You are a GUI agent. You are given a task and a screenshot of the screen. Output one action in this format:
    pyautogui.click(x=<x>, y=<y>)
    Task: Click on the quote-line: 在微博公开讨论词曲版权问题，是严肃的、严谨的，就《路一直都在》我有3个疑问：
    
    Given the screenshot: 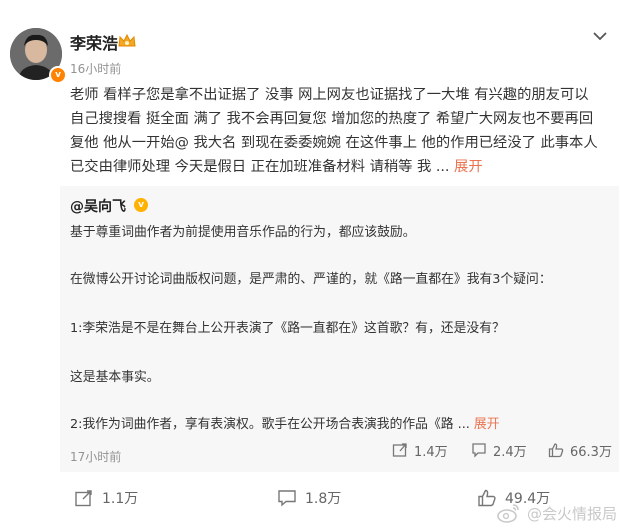 What is the action you would take?
    pyautogui.click(x=311, y=279)
    